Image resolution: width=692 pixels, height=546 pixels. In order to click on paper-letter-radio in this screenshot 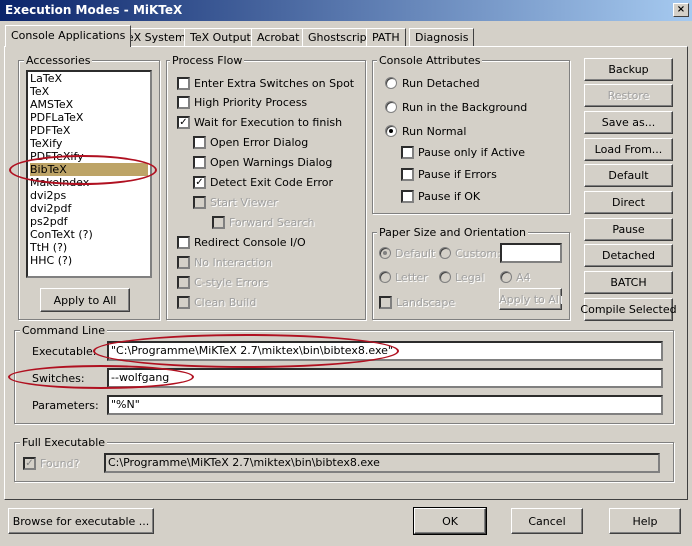, I will do `click(385, 277)`.